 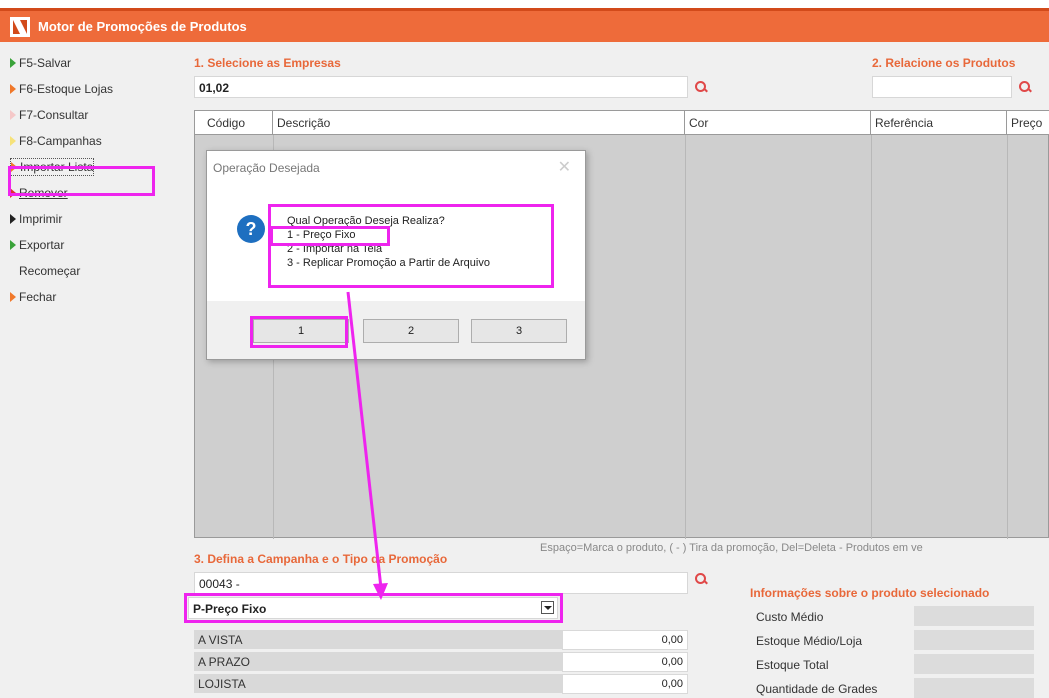 I want to click on app-logo-icon, so click(x=20, y=26).